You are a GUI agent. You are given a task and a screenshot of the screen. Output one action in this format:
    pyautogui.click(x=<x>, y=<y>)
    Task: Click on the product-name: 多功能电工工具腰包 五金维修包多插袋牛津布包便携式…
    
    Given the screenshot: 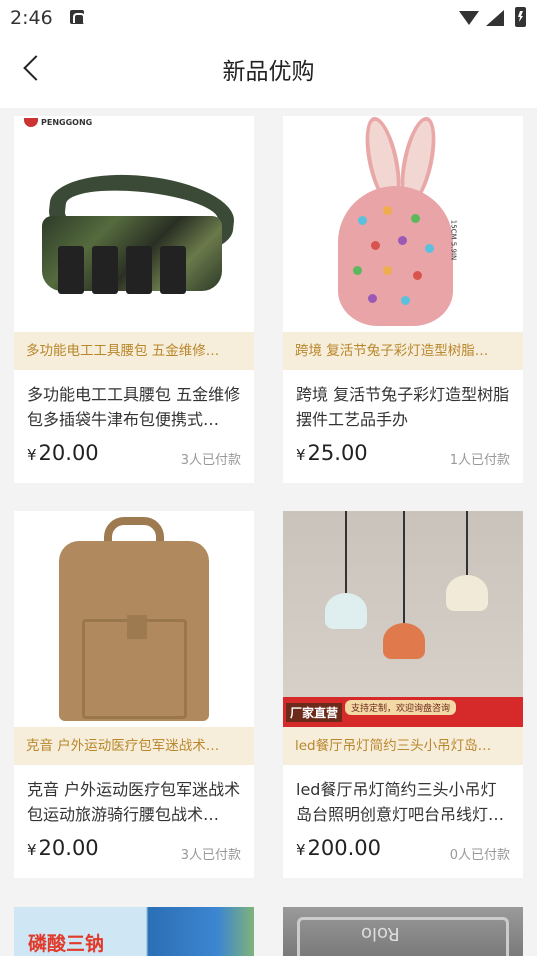 What is the action you would take?
    pyautogui.click(x=134, y=407)
    